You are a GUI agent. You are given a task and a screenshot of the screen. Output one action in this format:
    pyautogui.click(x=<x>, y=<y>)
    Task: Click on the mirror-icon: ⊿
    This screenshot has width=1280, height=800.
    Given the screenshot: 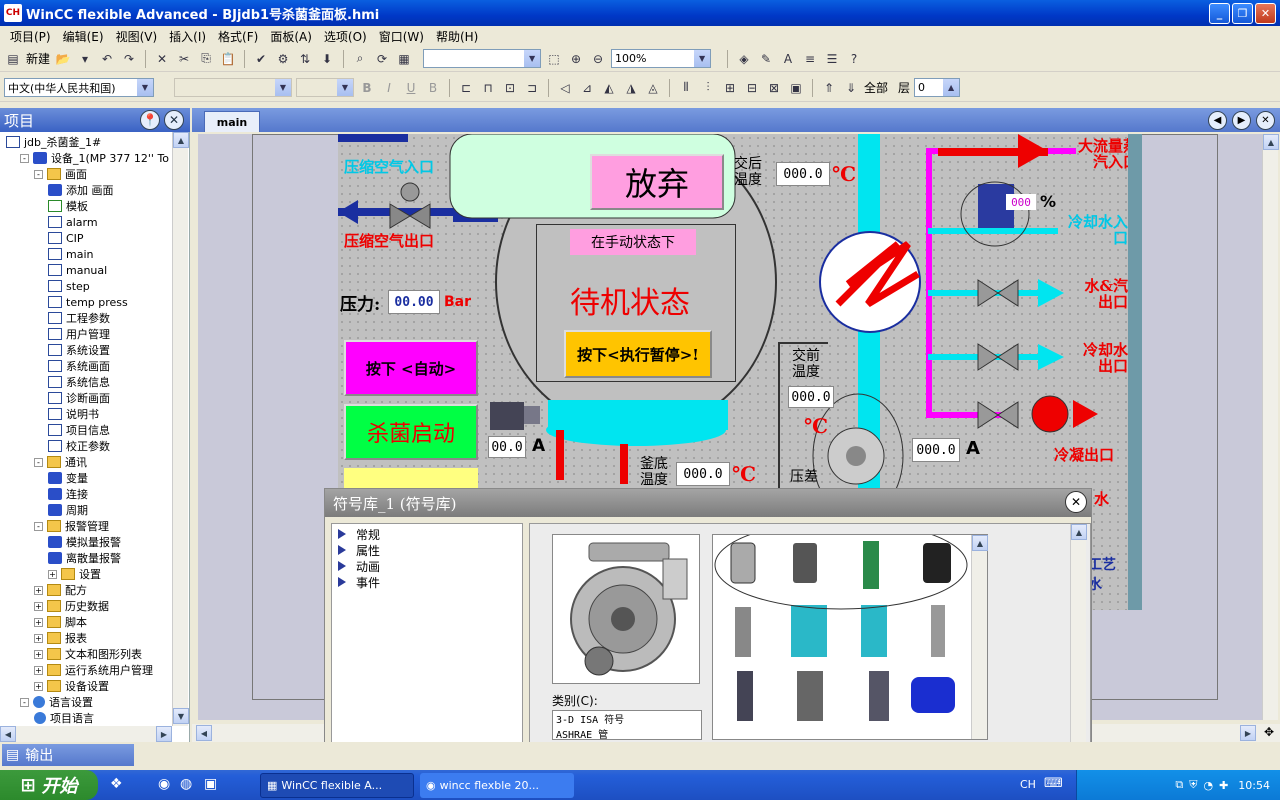 What is the action you would take?
    pyautogui.click(x=587, y=88)
    